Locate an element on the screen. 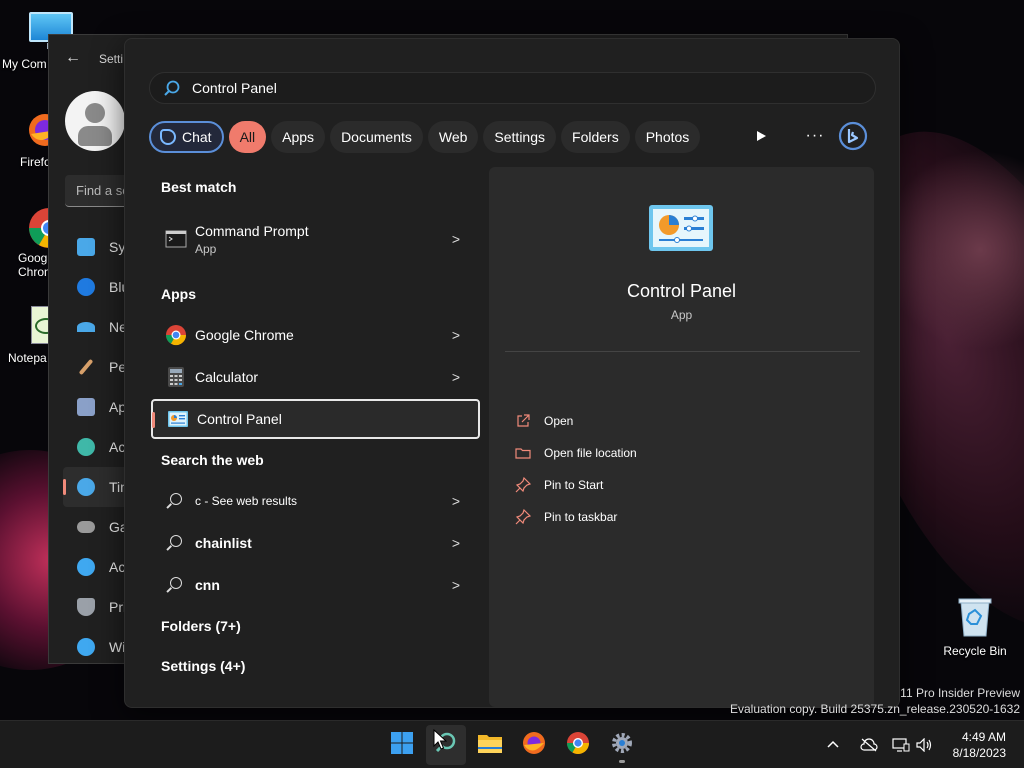  action-pin-to-start: Pin to Start is located at coordinates (559, 485).